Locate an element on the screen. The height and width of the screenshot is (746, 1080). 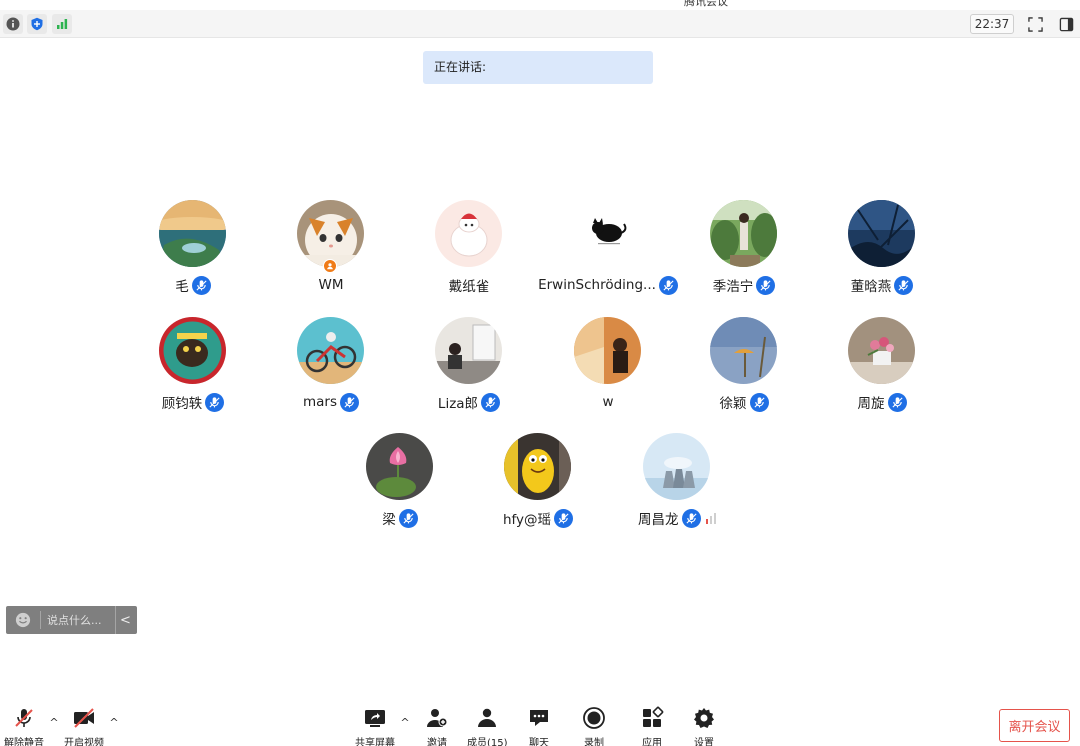
audio-level-icon is located at coordinates (710, 518).